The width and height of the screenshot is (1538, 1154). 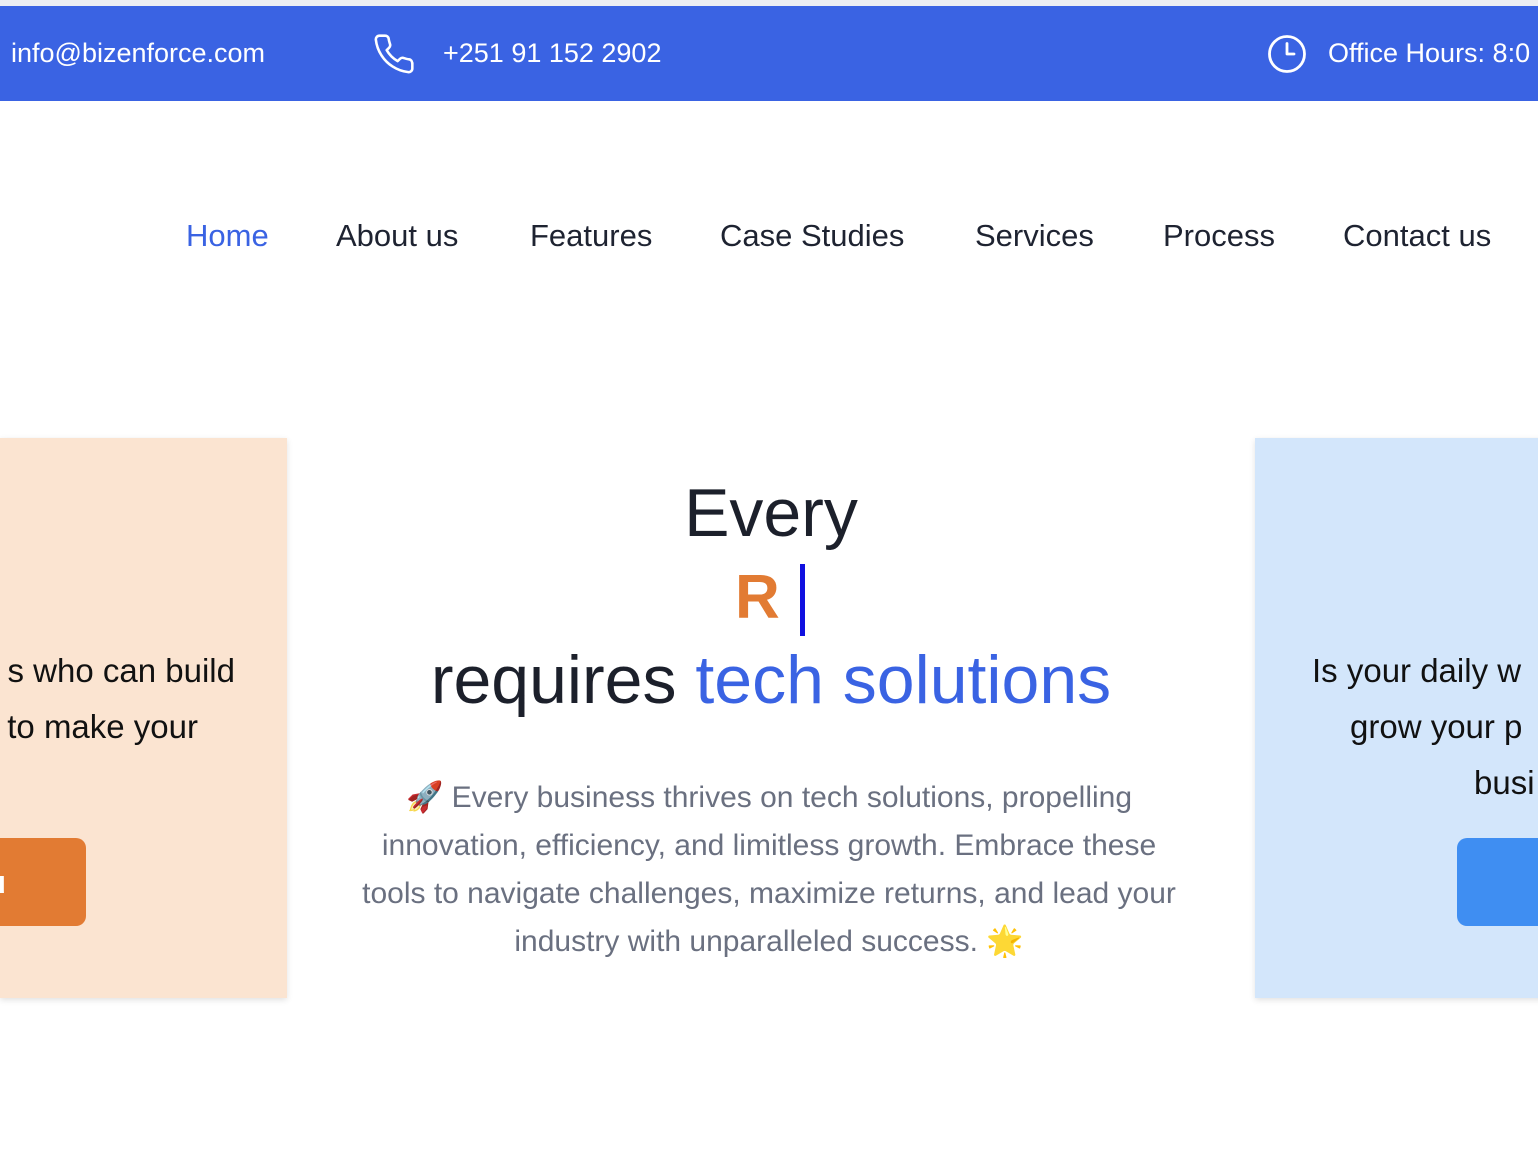 What do you see at coordinates (1436, 726) in the screenshot?
I see `card-right-line-2: grow your p` at bounding box center [1436, 726].